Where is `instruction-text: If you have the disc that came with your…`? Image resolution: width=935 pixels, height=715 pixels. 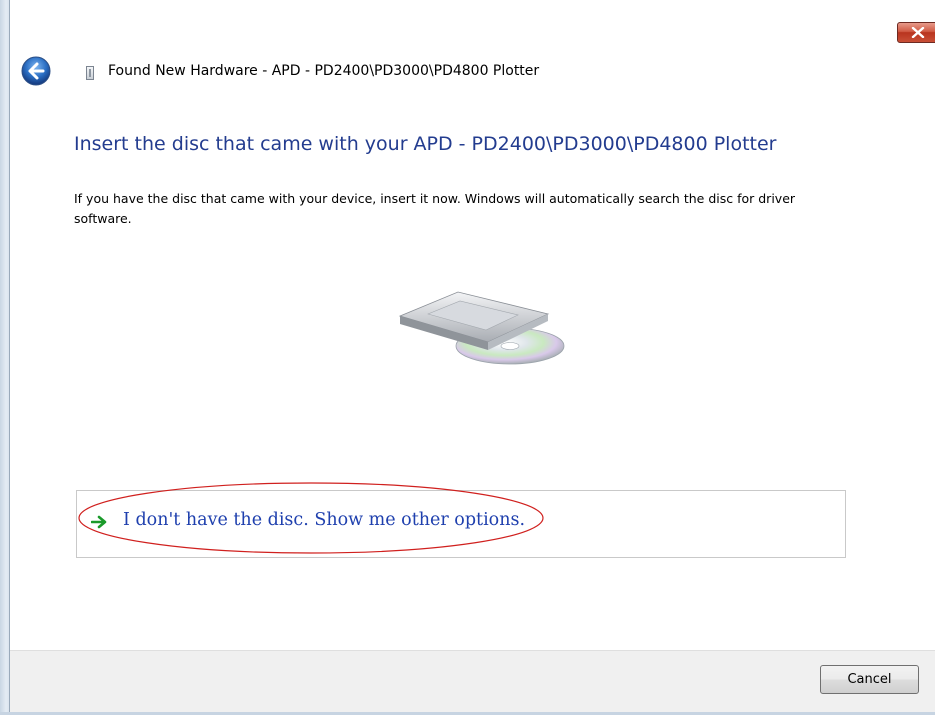
instruction-text: If you have the disc that came with your… is located at coordinates (435, 208).